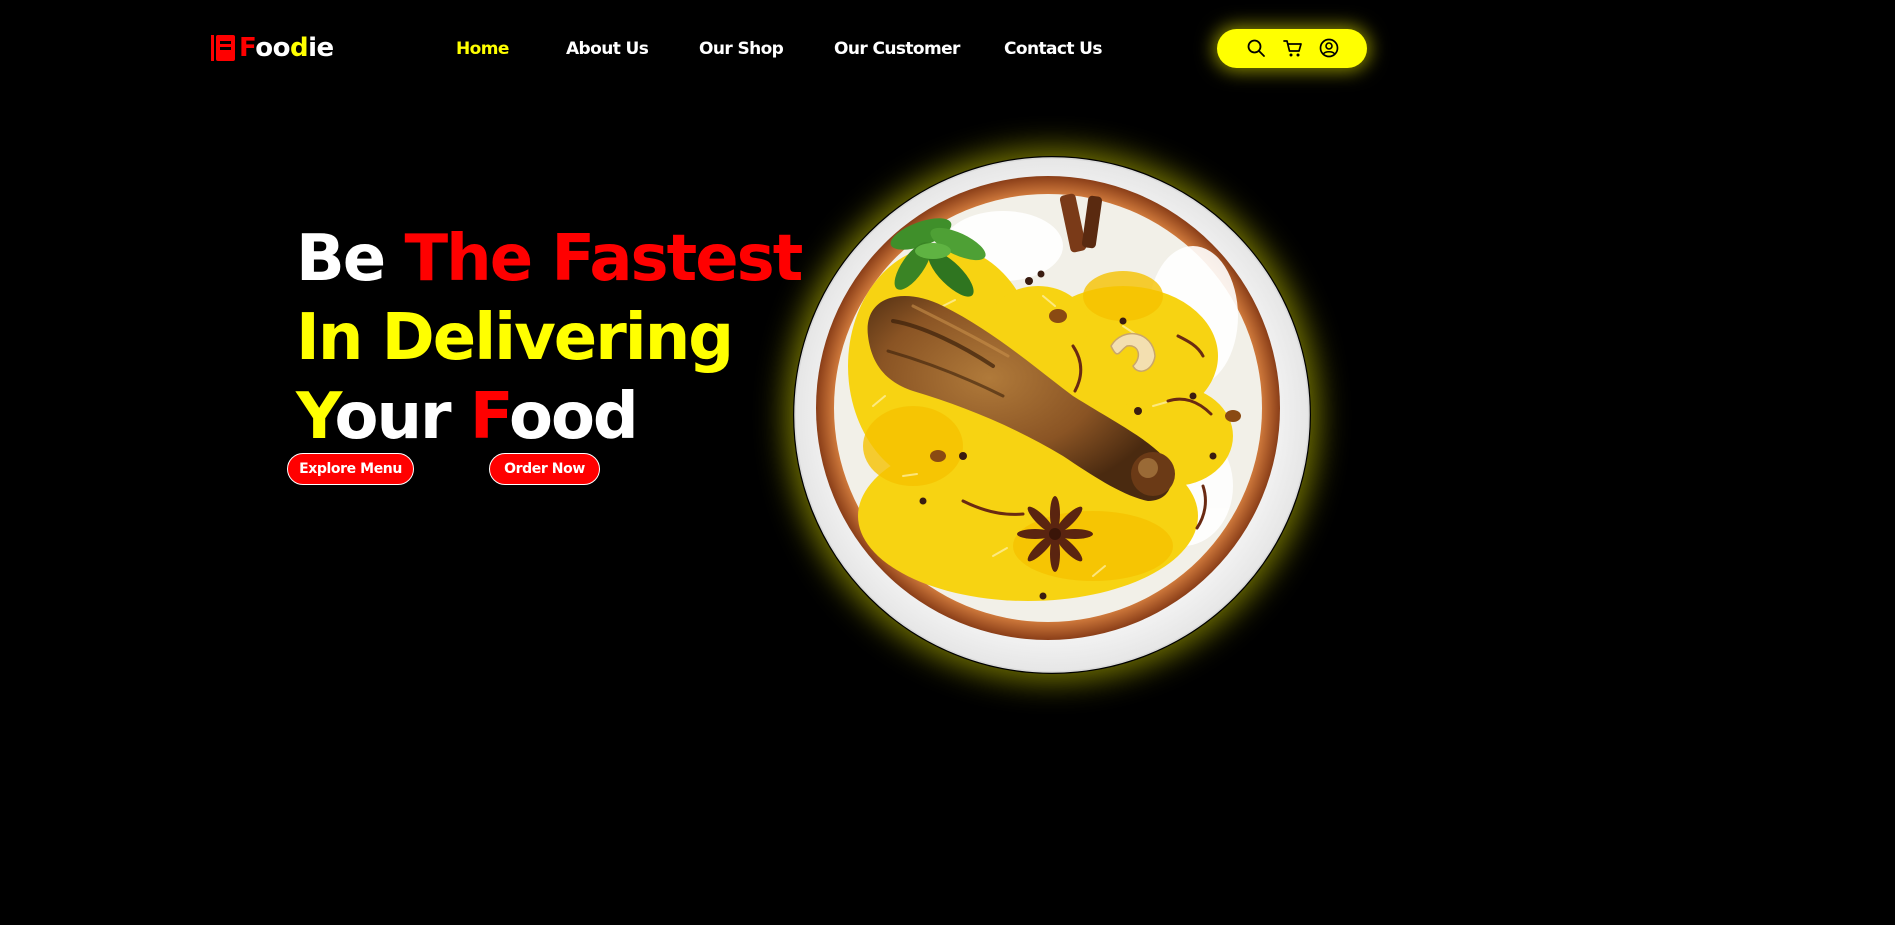 The width and height of the screenshot is (1895, 925). I want to click on nav-item-about-us: About Us, so click(607, 49).